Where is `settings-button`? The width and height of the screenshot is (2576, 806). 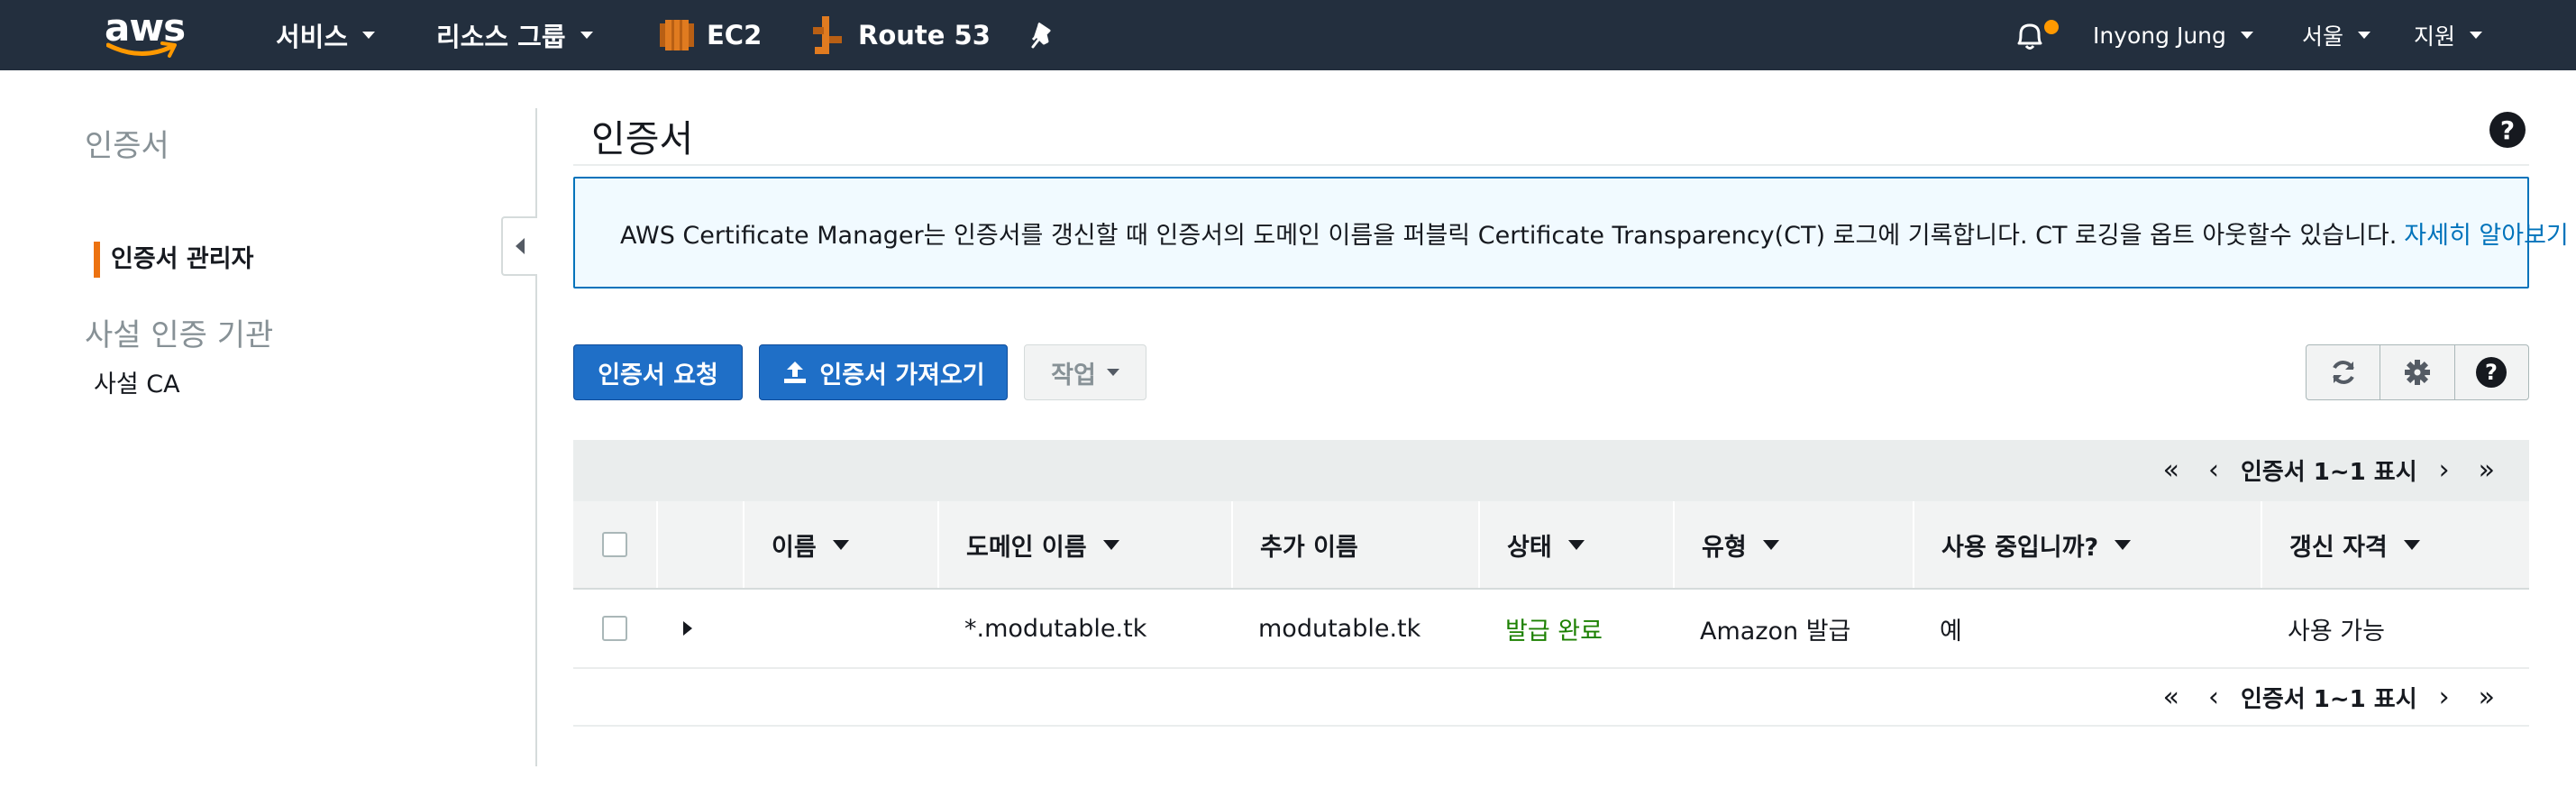
settings-button is located at coordinates (2417, 372).